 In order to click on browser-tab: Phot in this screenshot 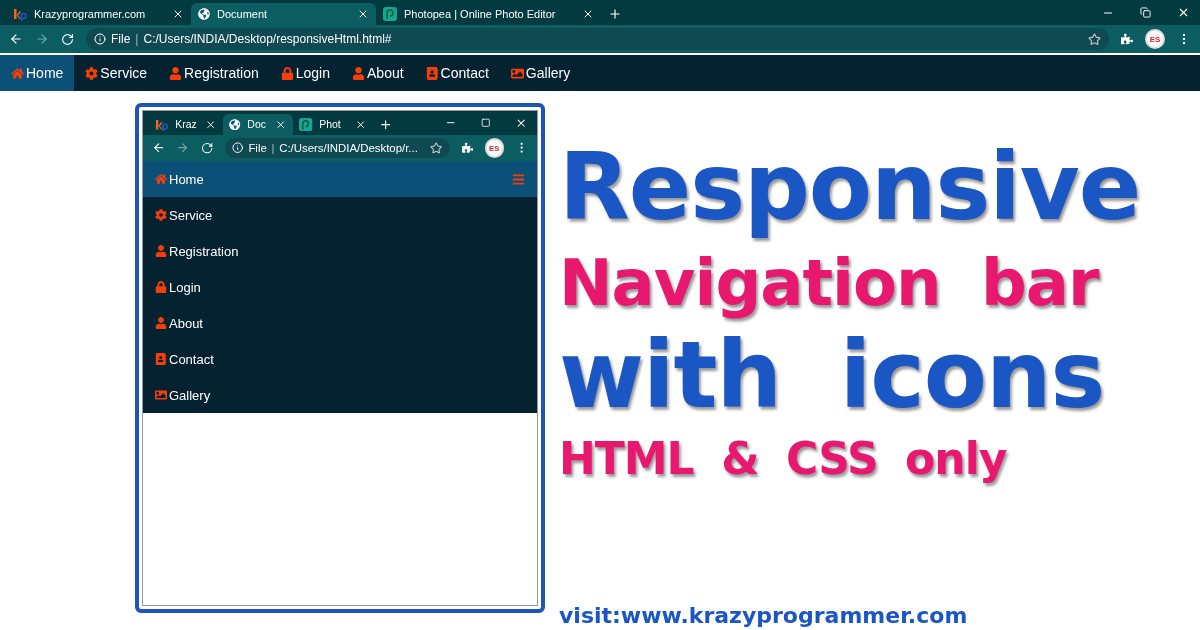, I will do `click(332, 124)`.